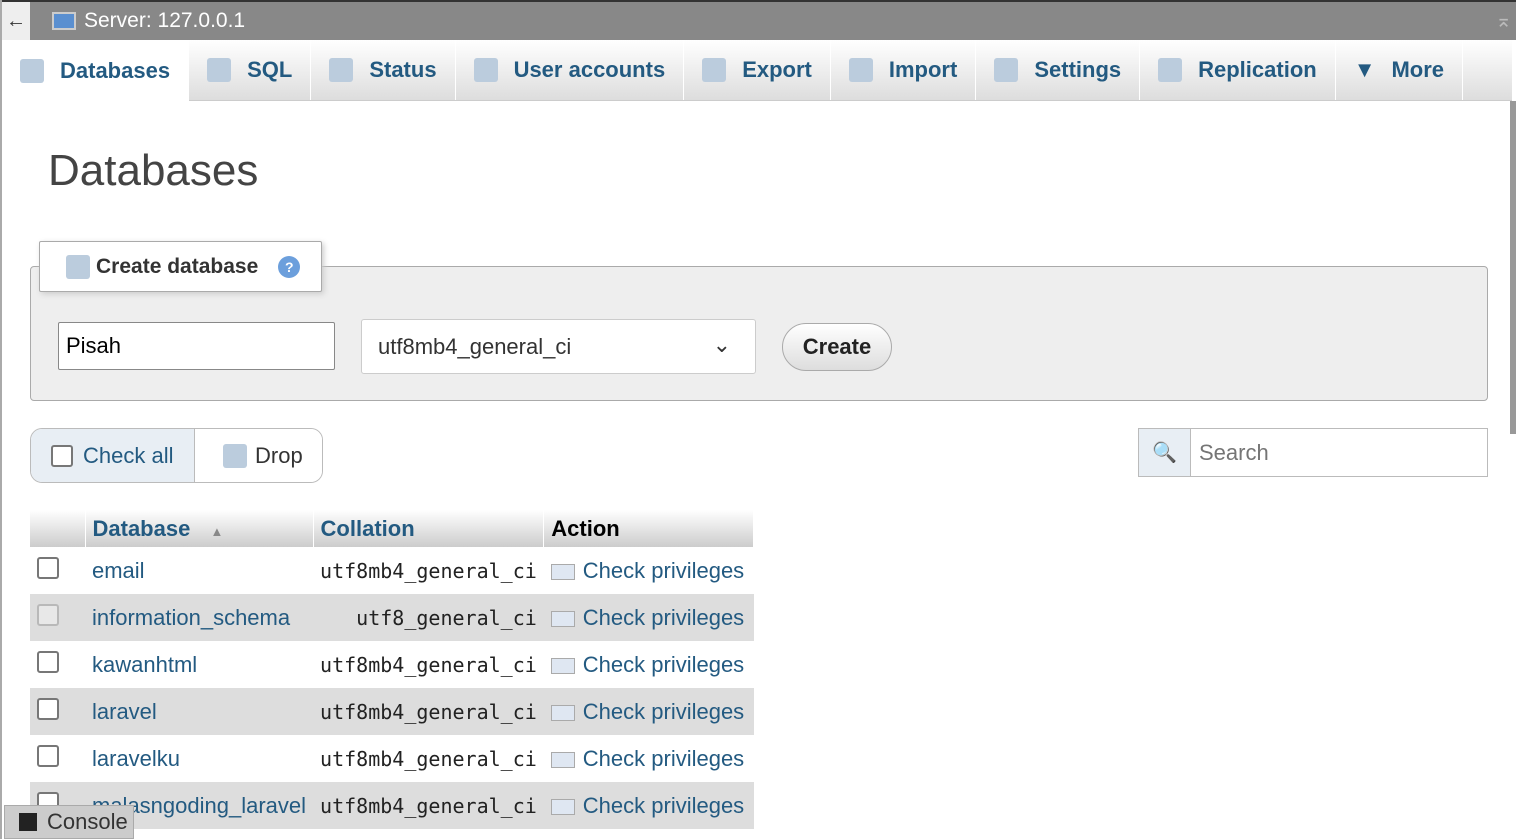  What do you see at coordinates (1164, 452) in the screenshot?
I see `search-icon: 🔍` at bounding box center [1164, 452].